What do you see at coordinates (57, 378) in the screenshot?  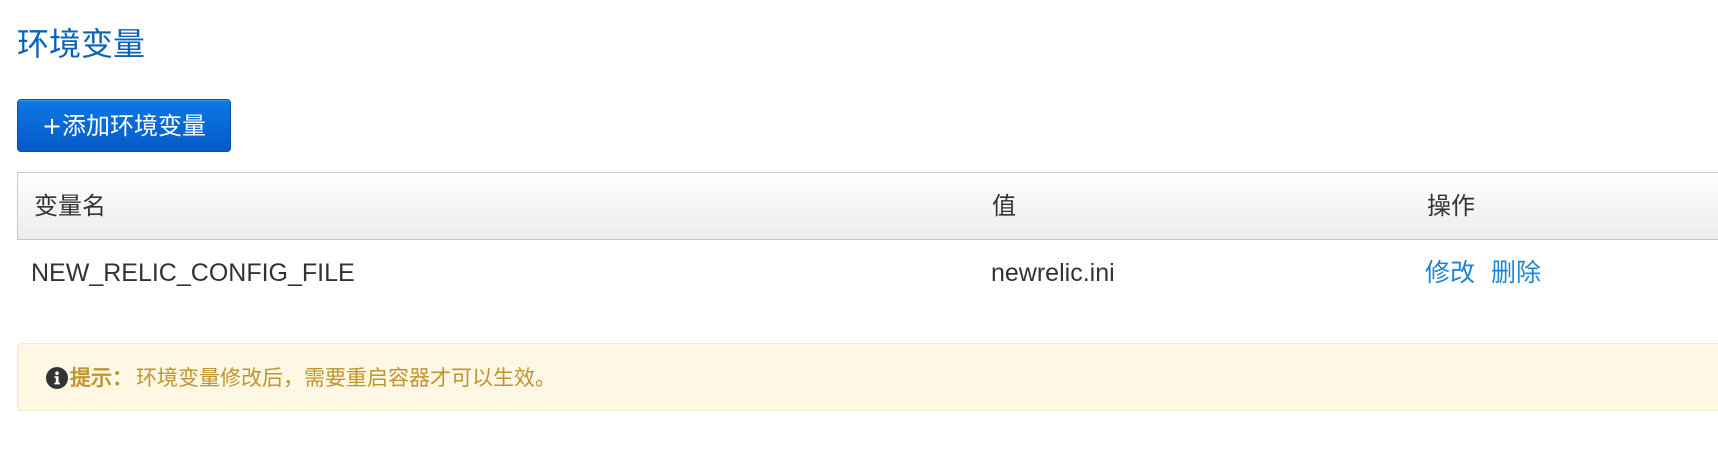 I see `info-icon` at bounding box center [57, 378].